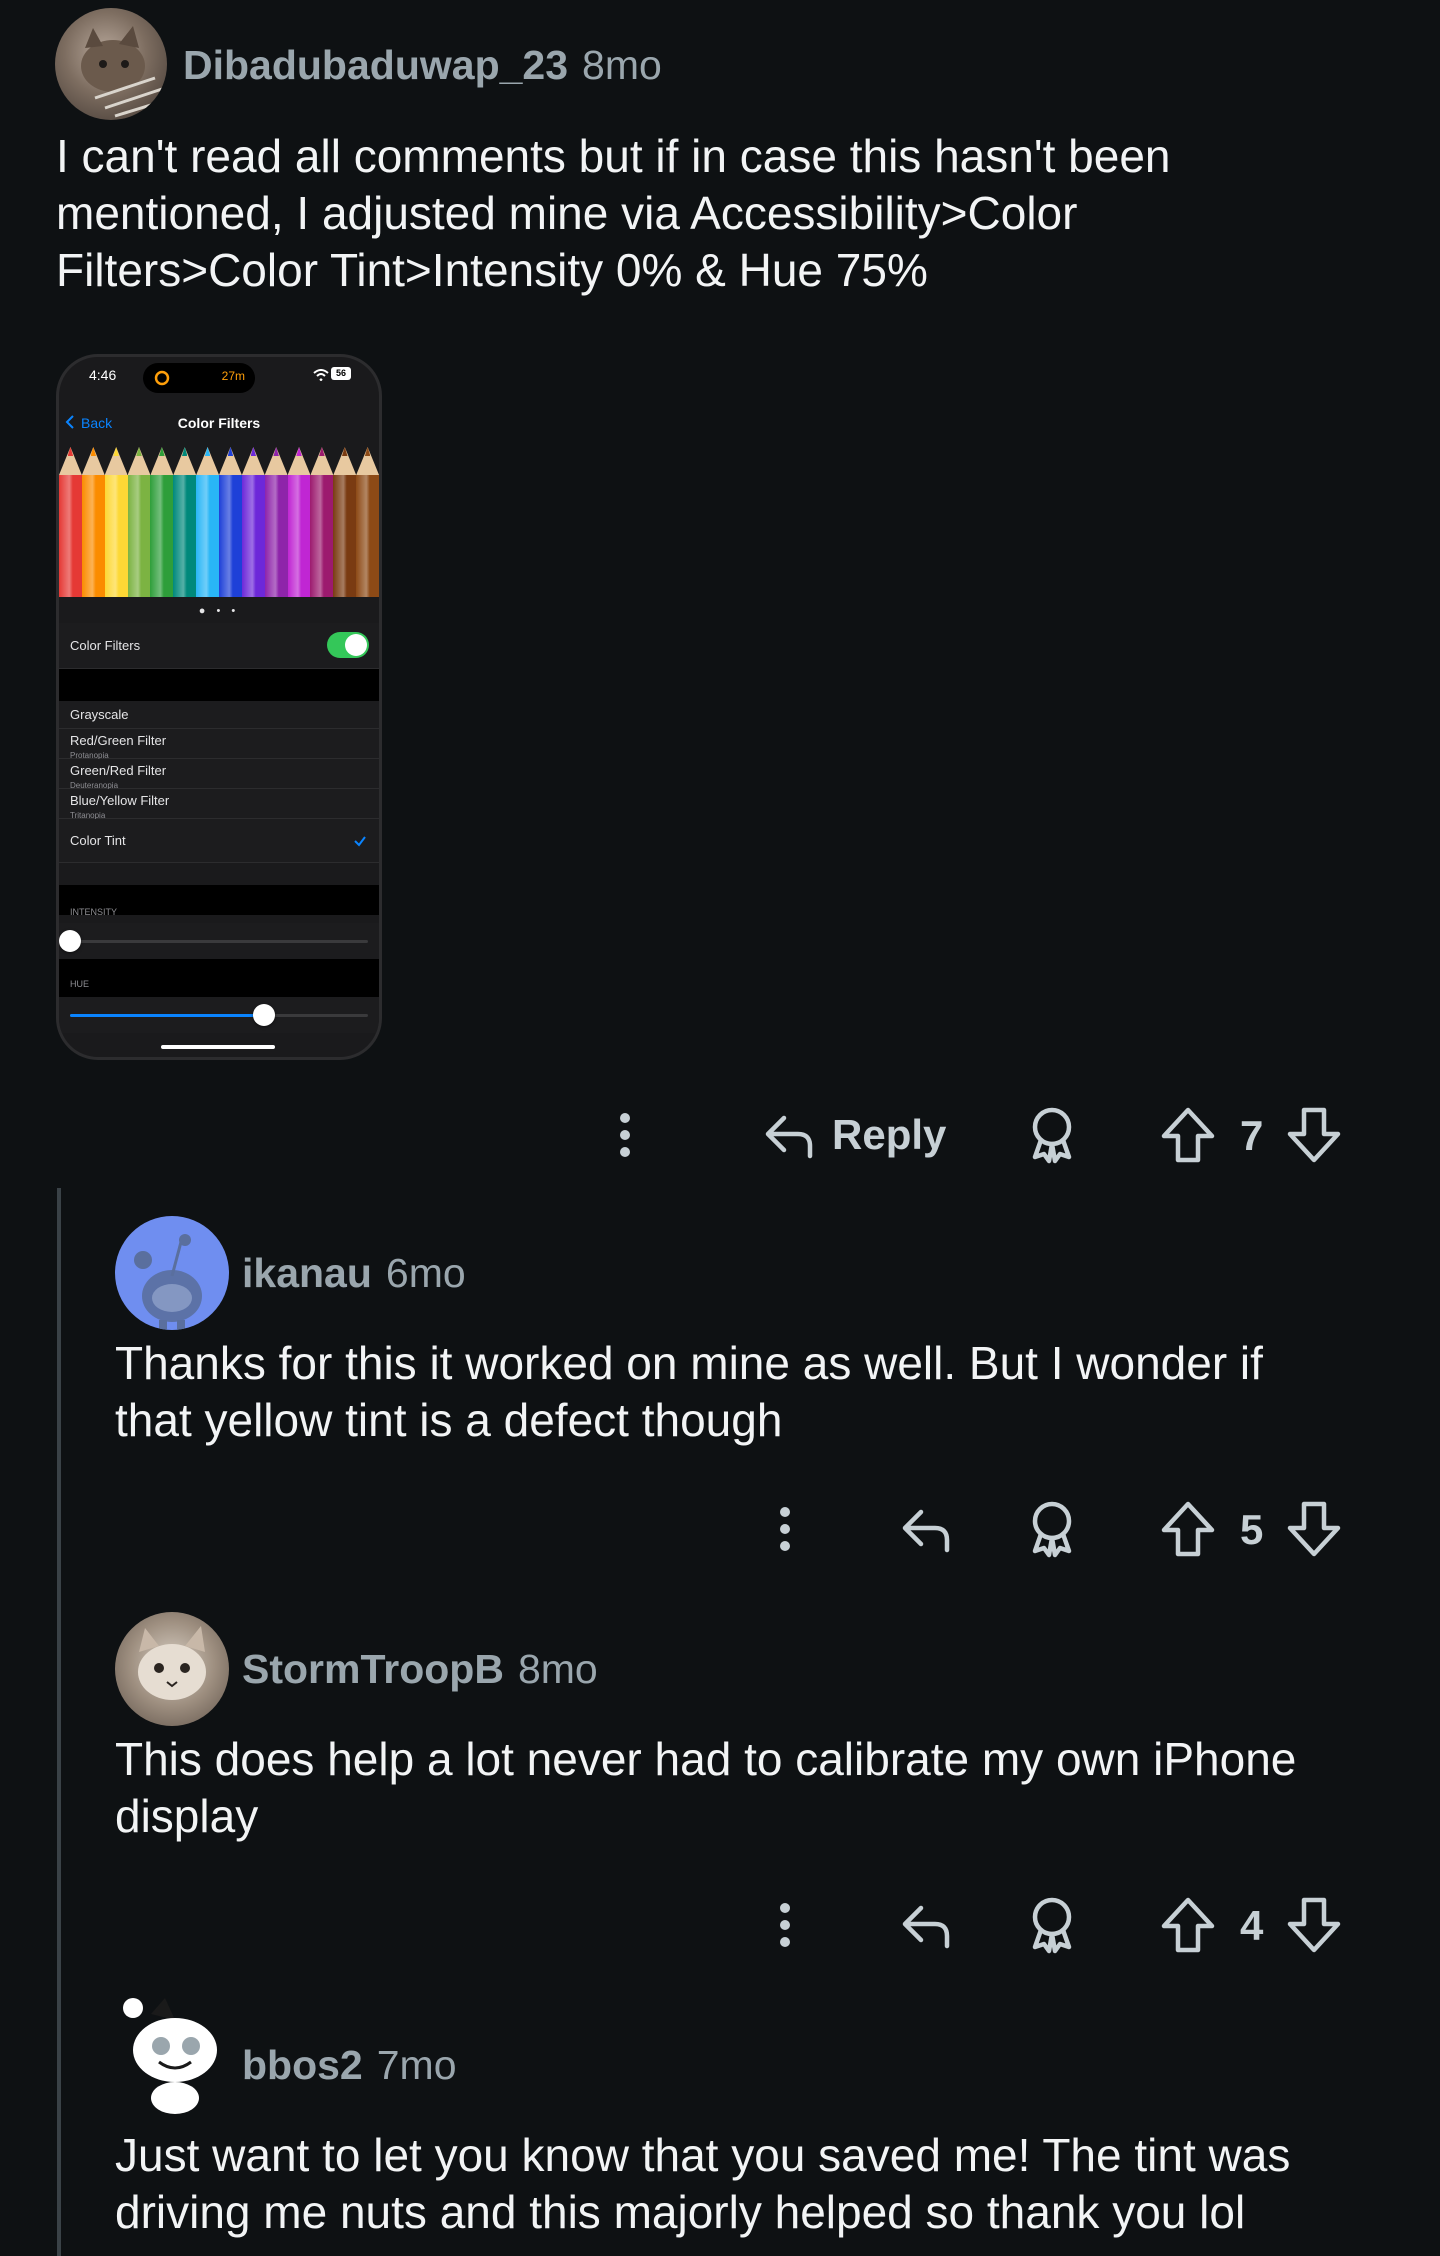 Image resolution: width=1440 pixels, height=2256 pixels. I want to click on screen-title: Color Filters, so click(219, 423).